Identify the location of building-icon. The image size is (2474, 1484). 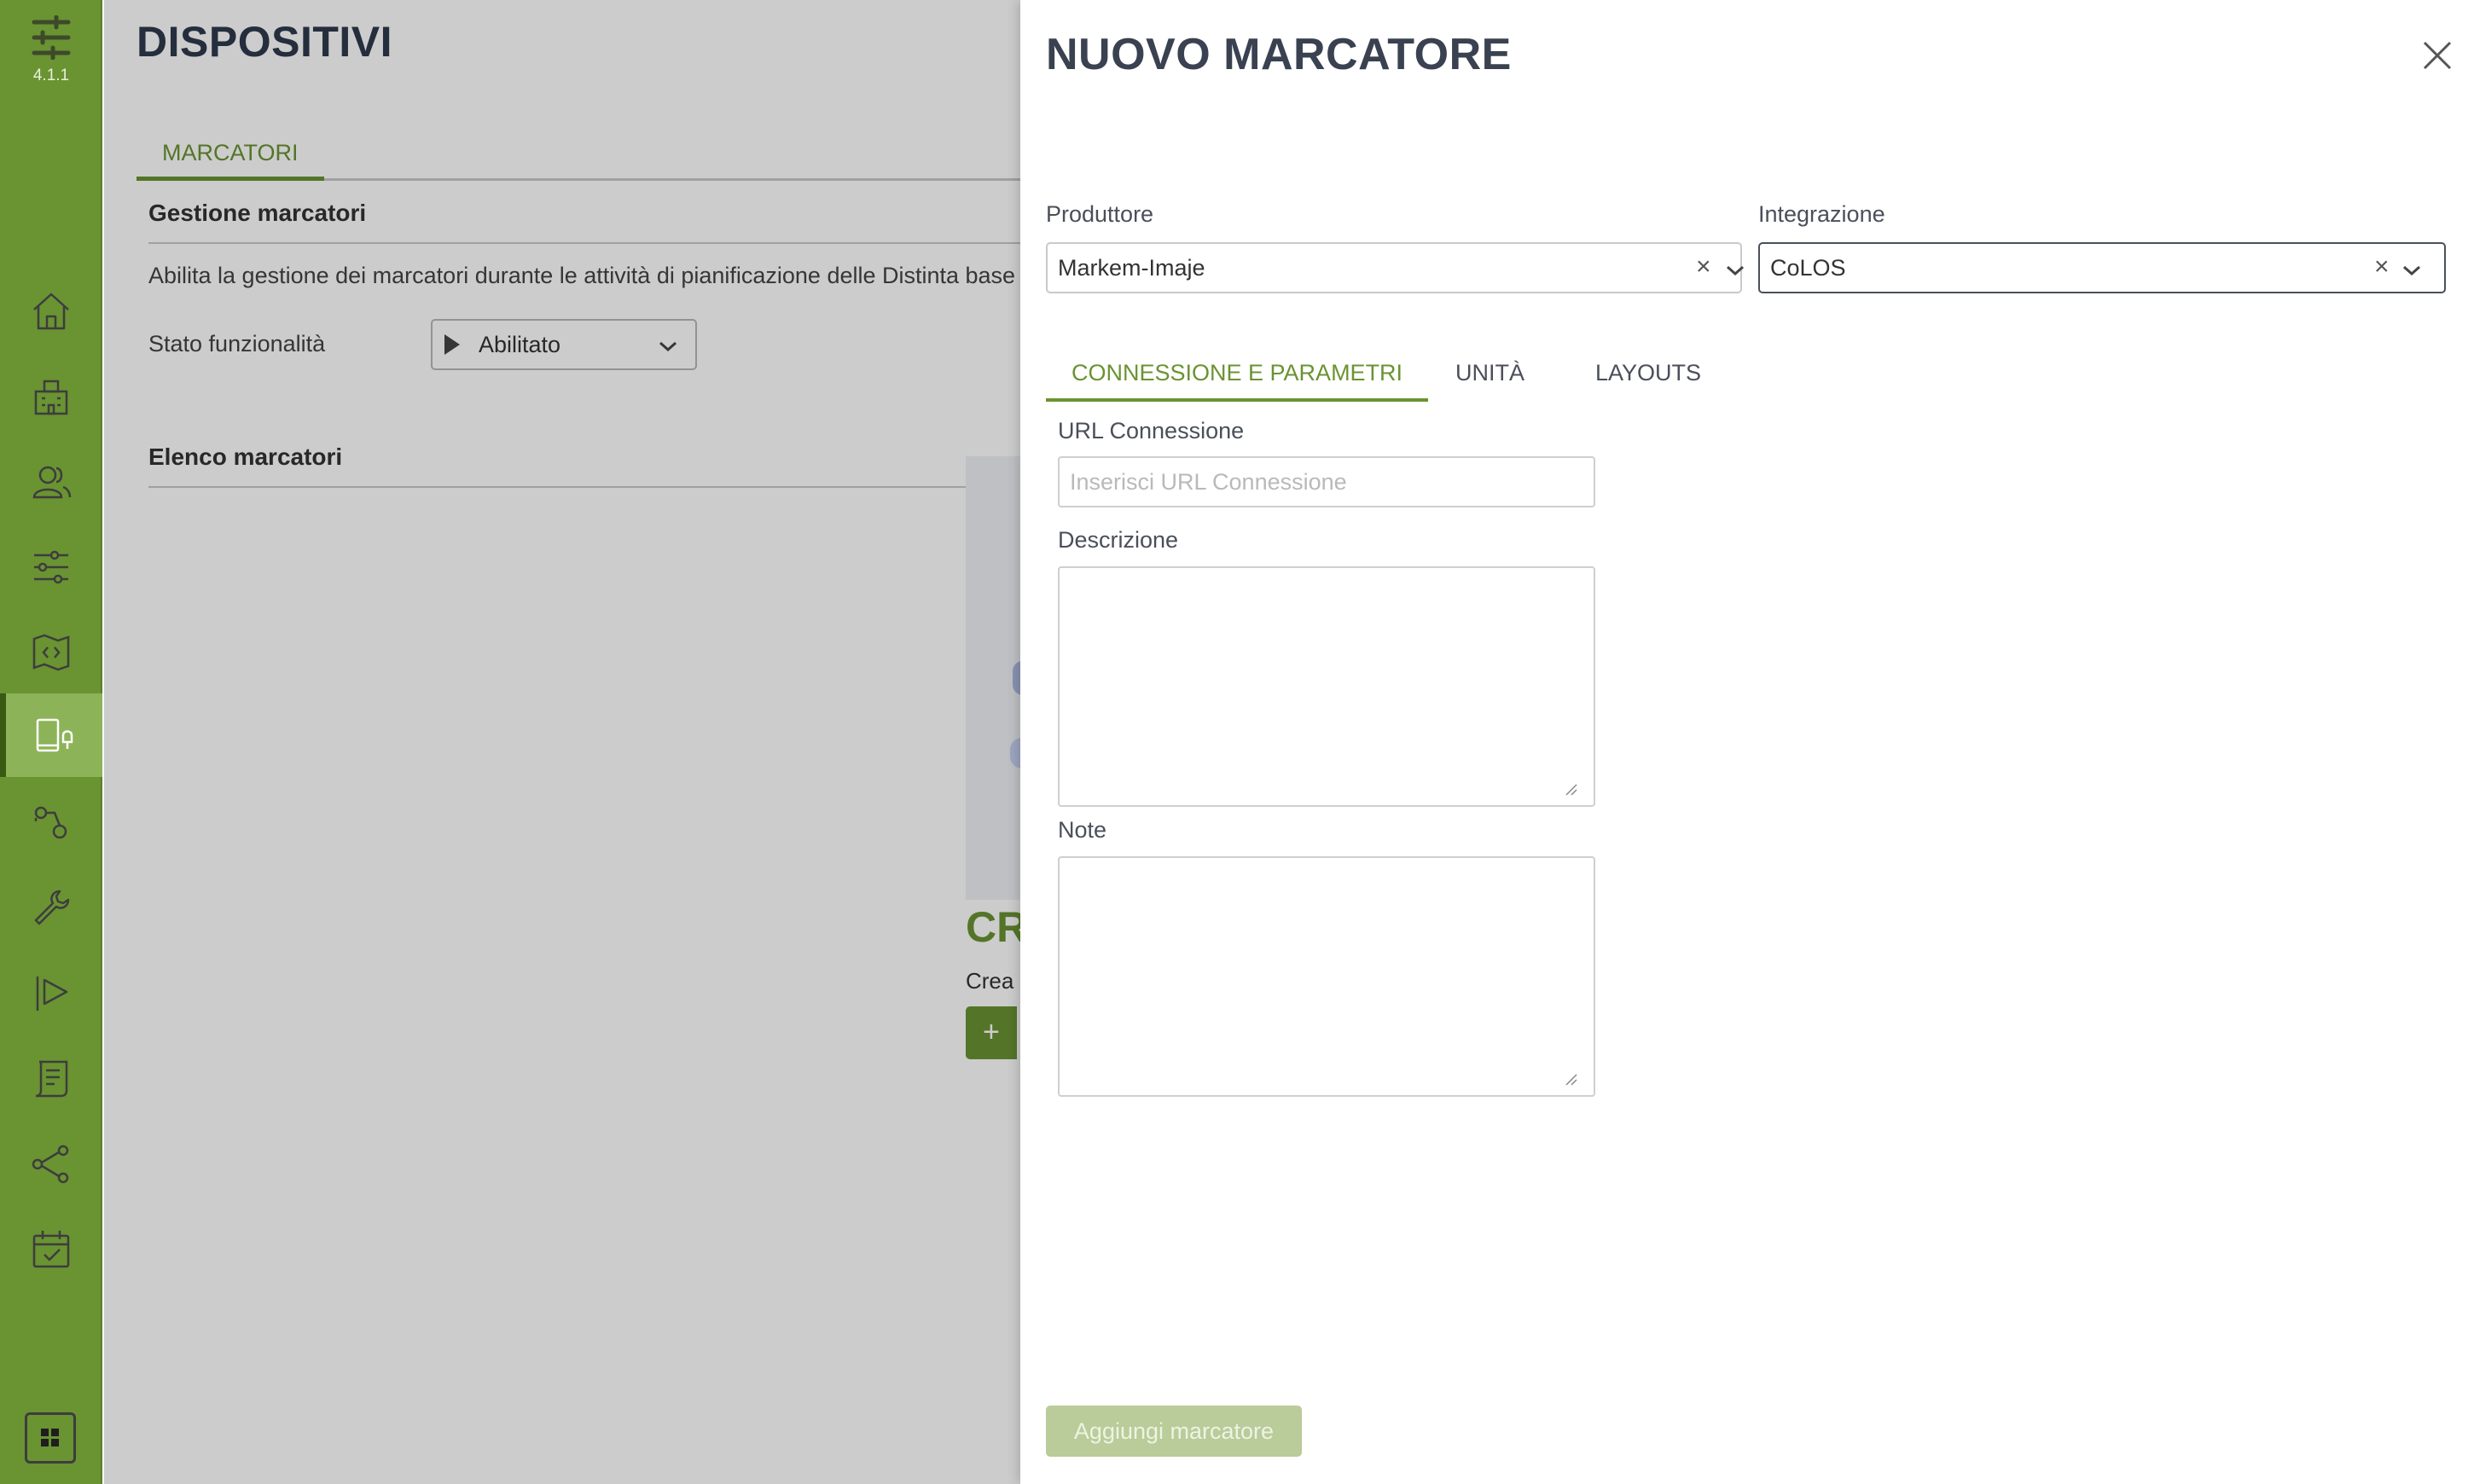
(51, 397).